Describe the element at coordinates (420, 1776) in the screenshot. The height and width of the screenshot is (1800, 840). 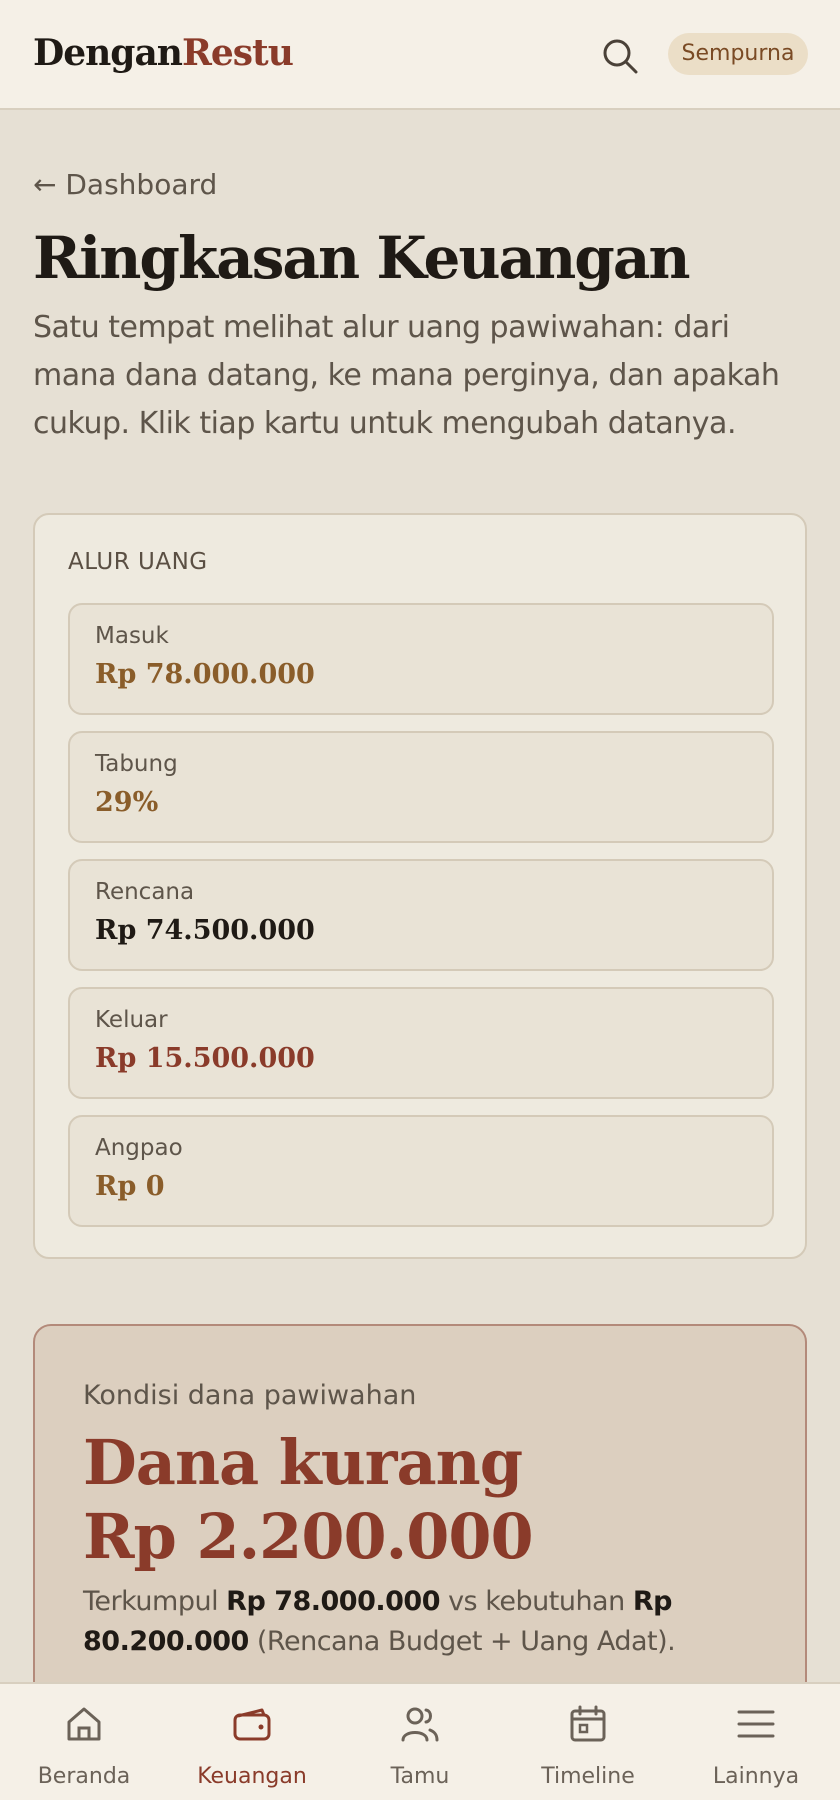
I see `nav-label: Tamu` at that location.